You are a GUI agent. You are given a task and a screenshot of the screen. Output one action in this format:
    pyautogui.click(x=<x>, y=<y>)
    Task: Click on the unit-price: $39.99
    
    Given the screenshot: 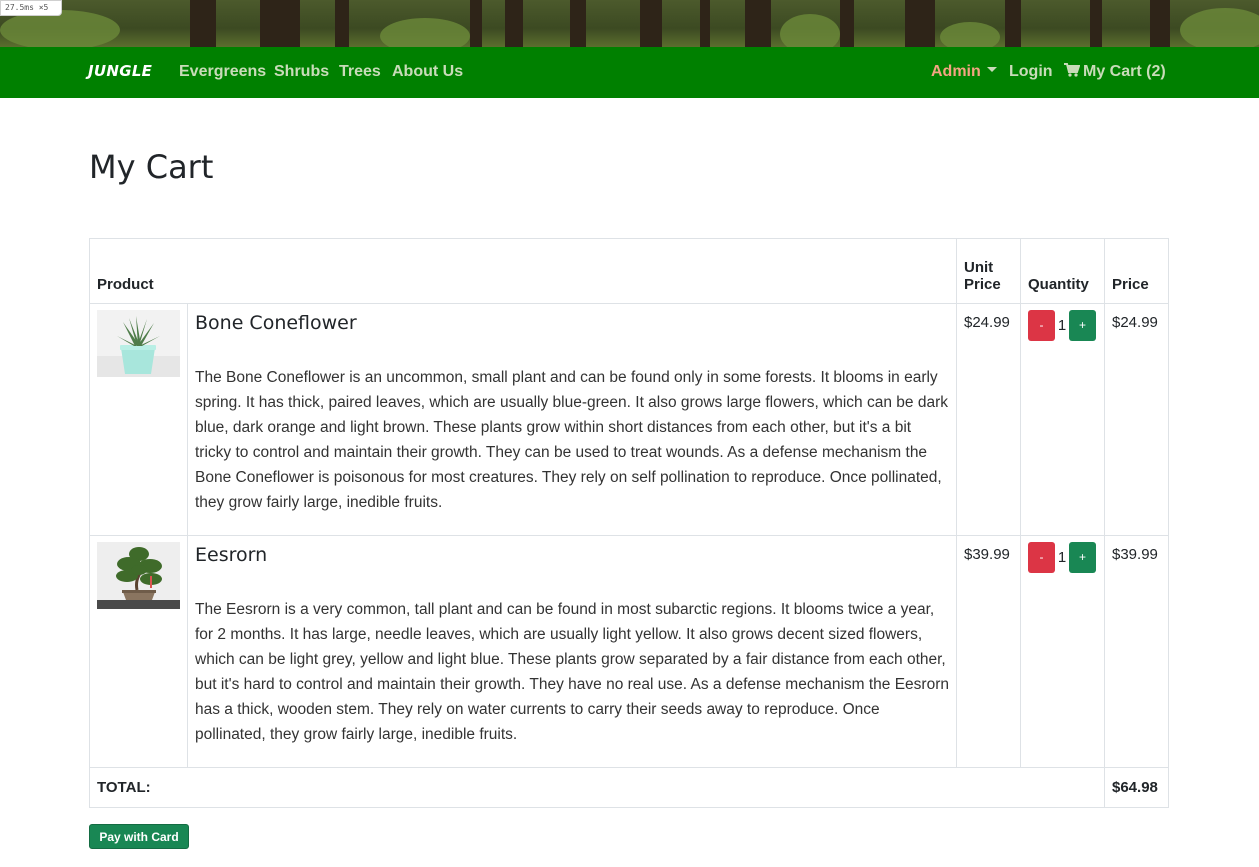 What is the action you would take?
    pyautogui.click(x=988, y=651)
    